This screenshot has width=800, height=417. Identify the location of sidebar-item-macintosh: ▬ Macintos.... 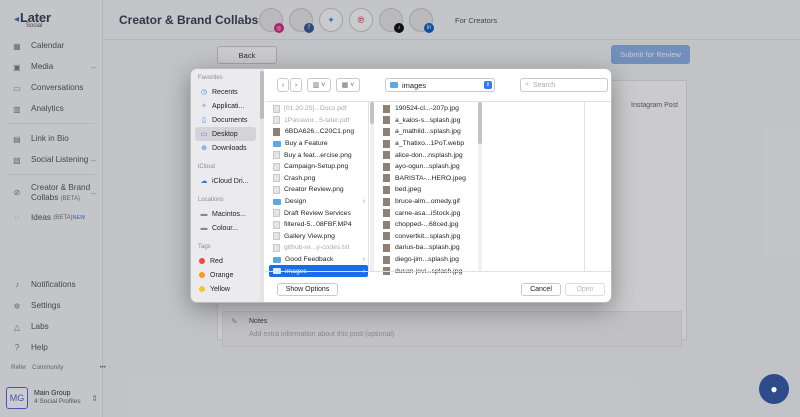
(225, 214).